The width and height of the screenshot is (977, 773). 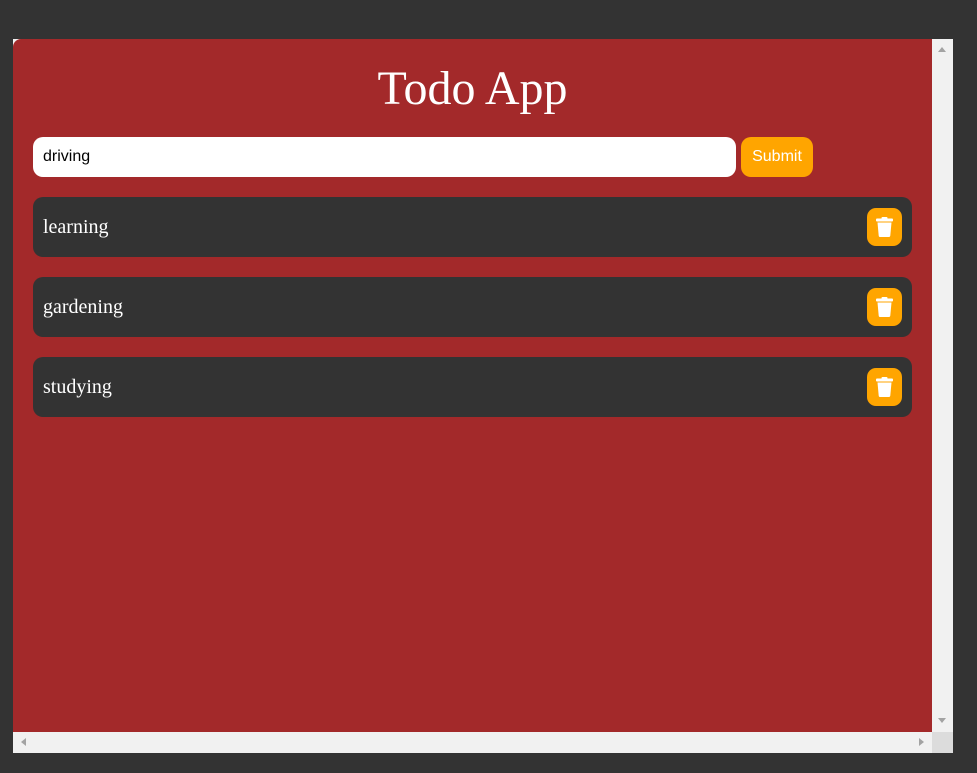 I want to click on todo-item: studying, so click(x=472, y=387).